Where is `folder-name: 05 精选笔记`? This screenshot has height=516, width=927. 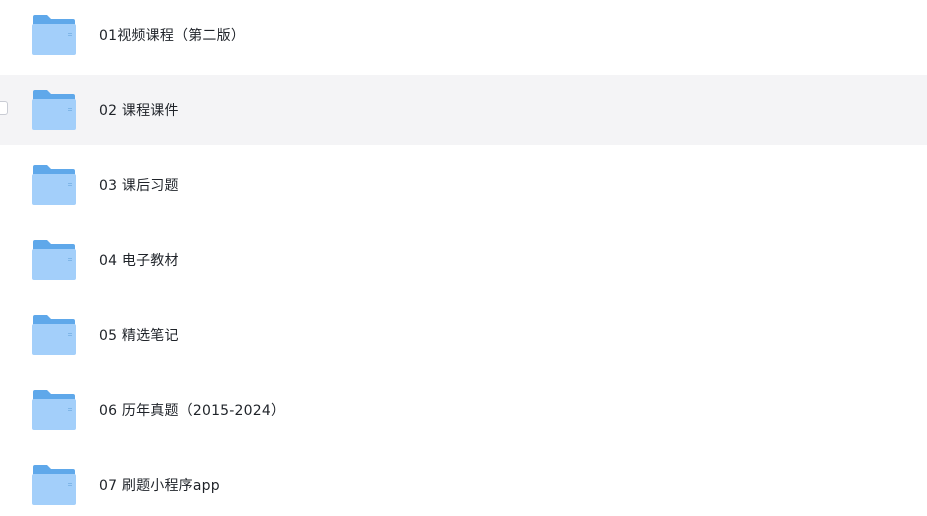 folder-name: 05 精选笔记 is located at coordinates (139, 335).